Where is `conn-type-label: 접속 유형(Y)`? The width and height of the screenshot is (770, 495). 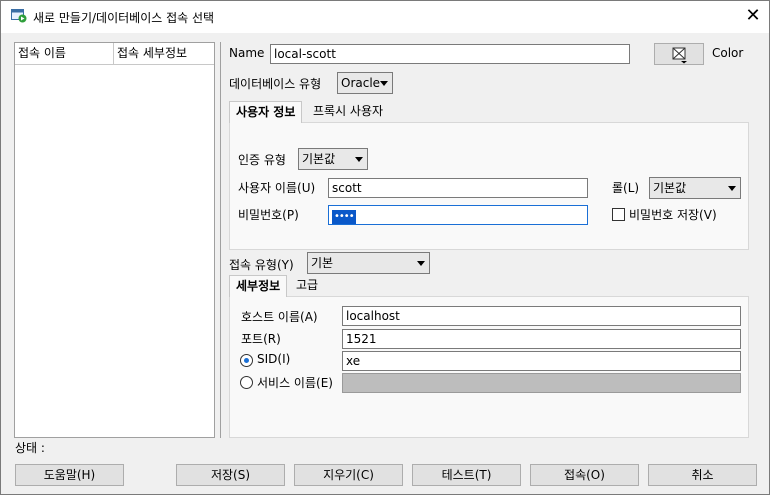
conn-type-label: 접속 유형(Y) is located at coordinates (261, 265).